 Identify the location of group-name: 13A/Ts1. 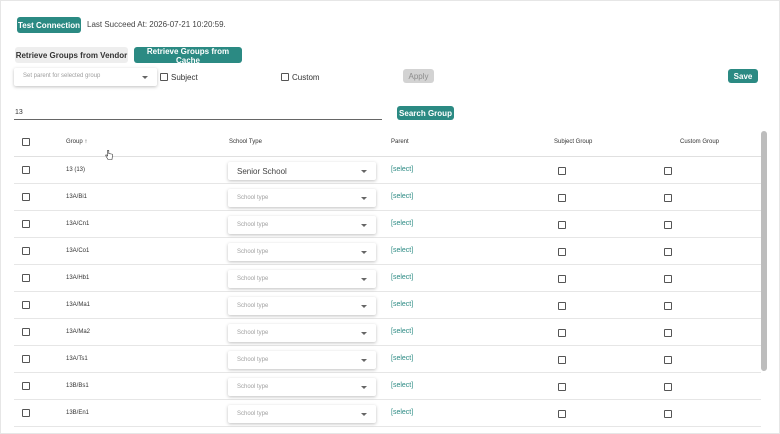
(77, 359).